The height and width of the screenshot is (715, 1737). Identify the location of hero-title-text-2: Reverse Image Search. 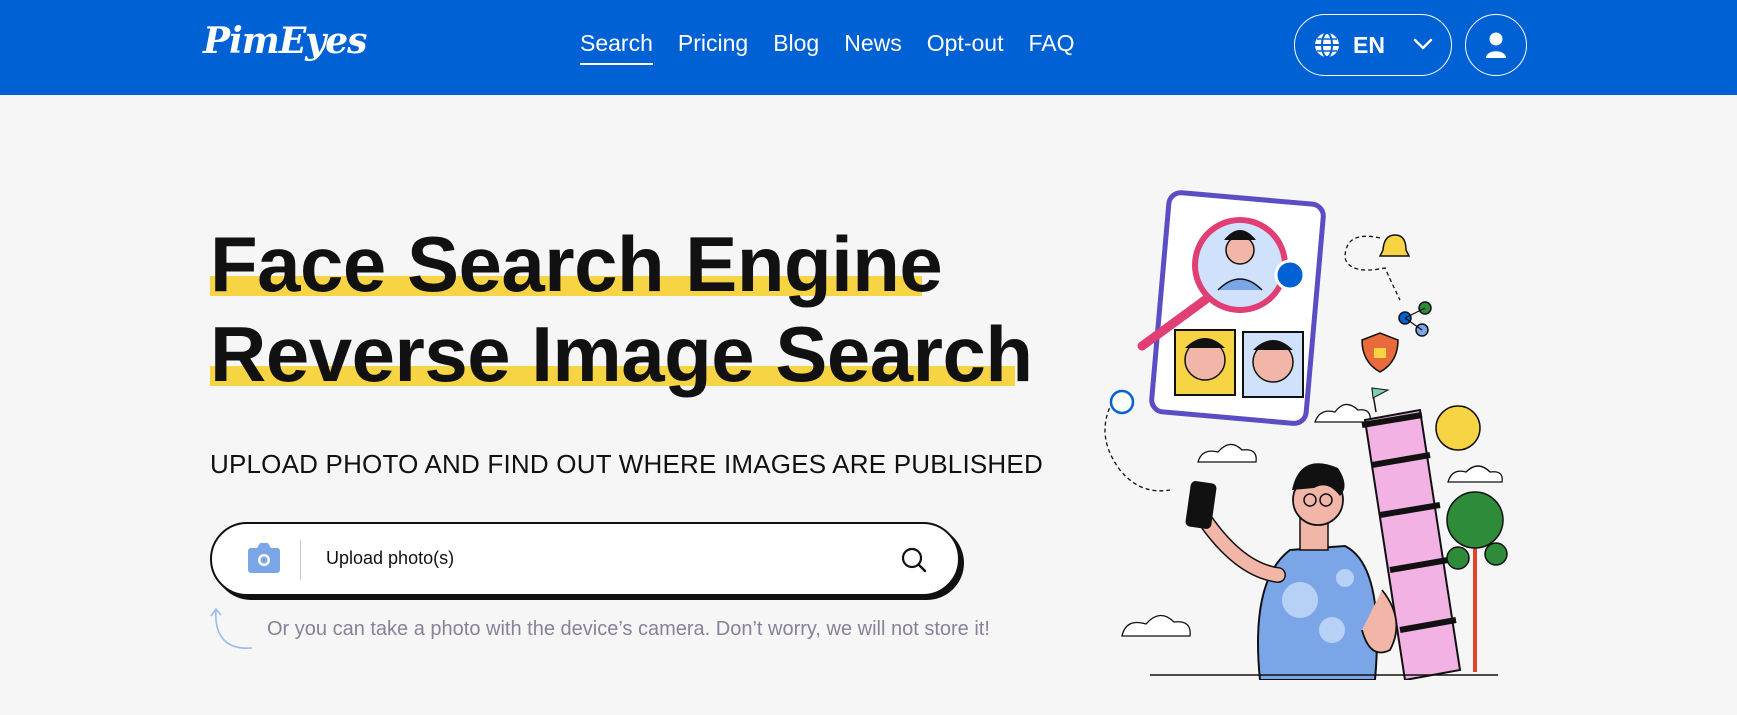
(621, 354).